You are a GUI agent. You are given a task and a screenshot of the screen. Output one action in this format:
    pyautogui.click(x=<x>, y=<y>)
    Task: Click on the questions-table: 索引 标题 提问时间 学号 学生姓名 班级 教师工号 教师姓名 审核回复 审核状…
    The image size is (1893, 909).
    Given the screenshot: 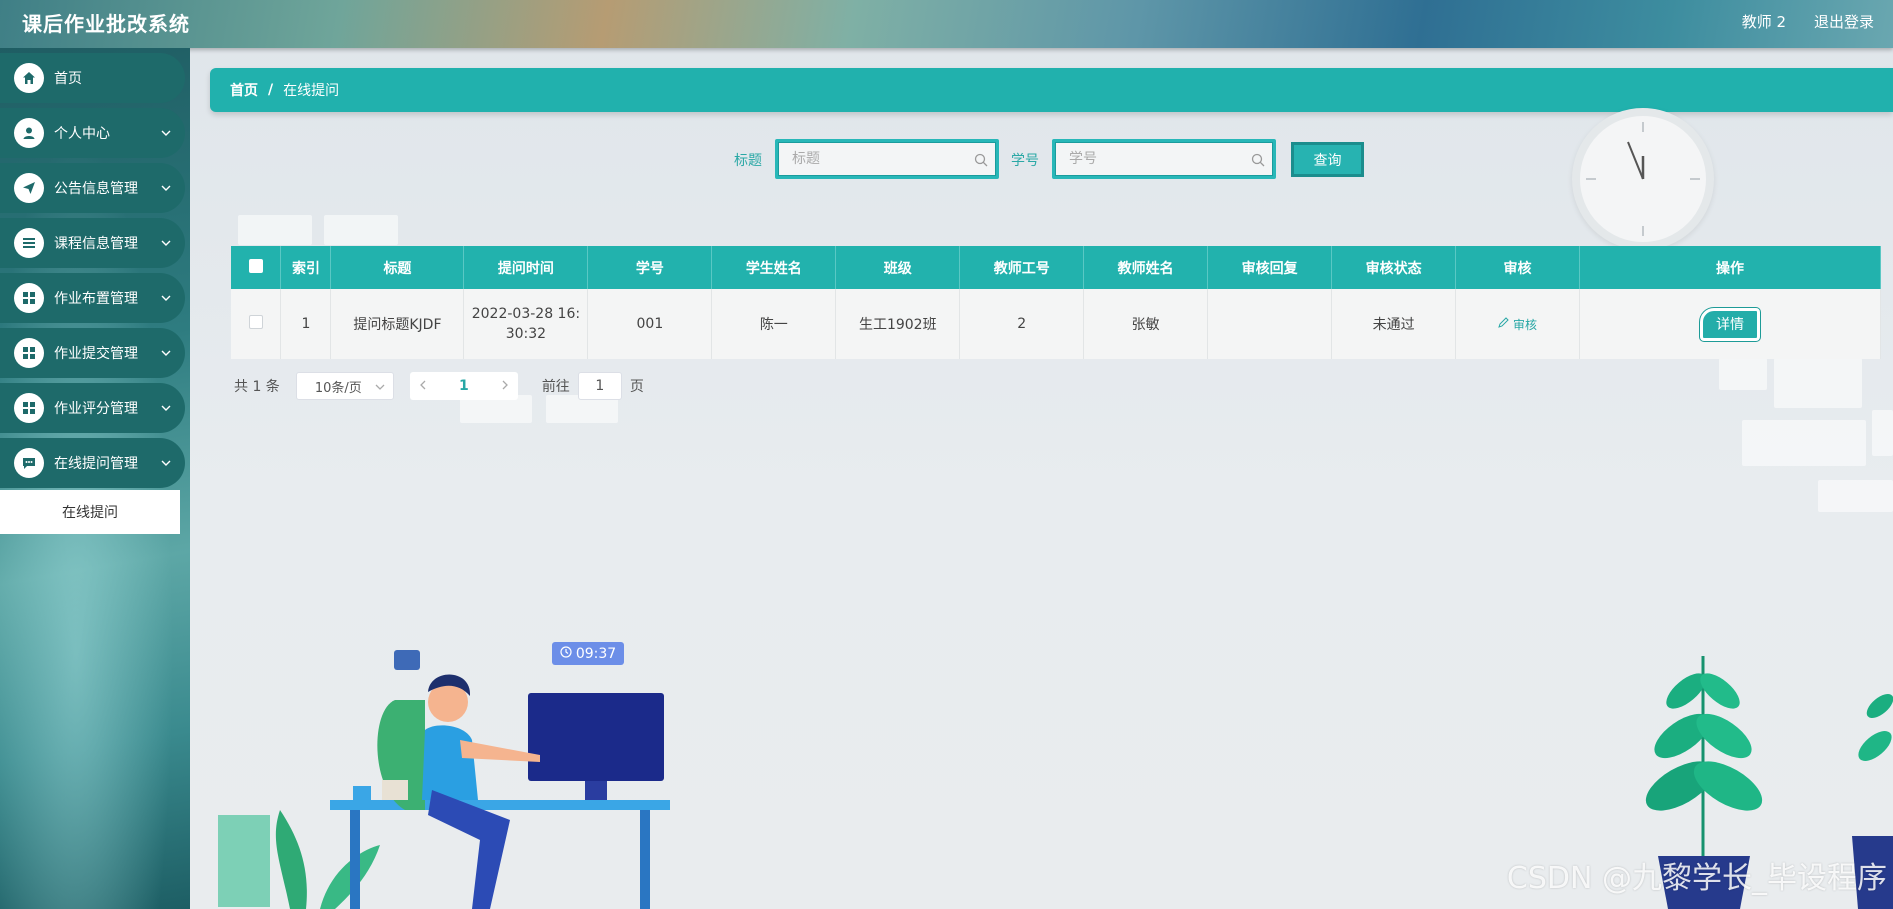 What is the action you would take?
    pyautogui.click(x=1056, y=302)
    